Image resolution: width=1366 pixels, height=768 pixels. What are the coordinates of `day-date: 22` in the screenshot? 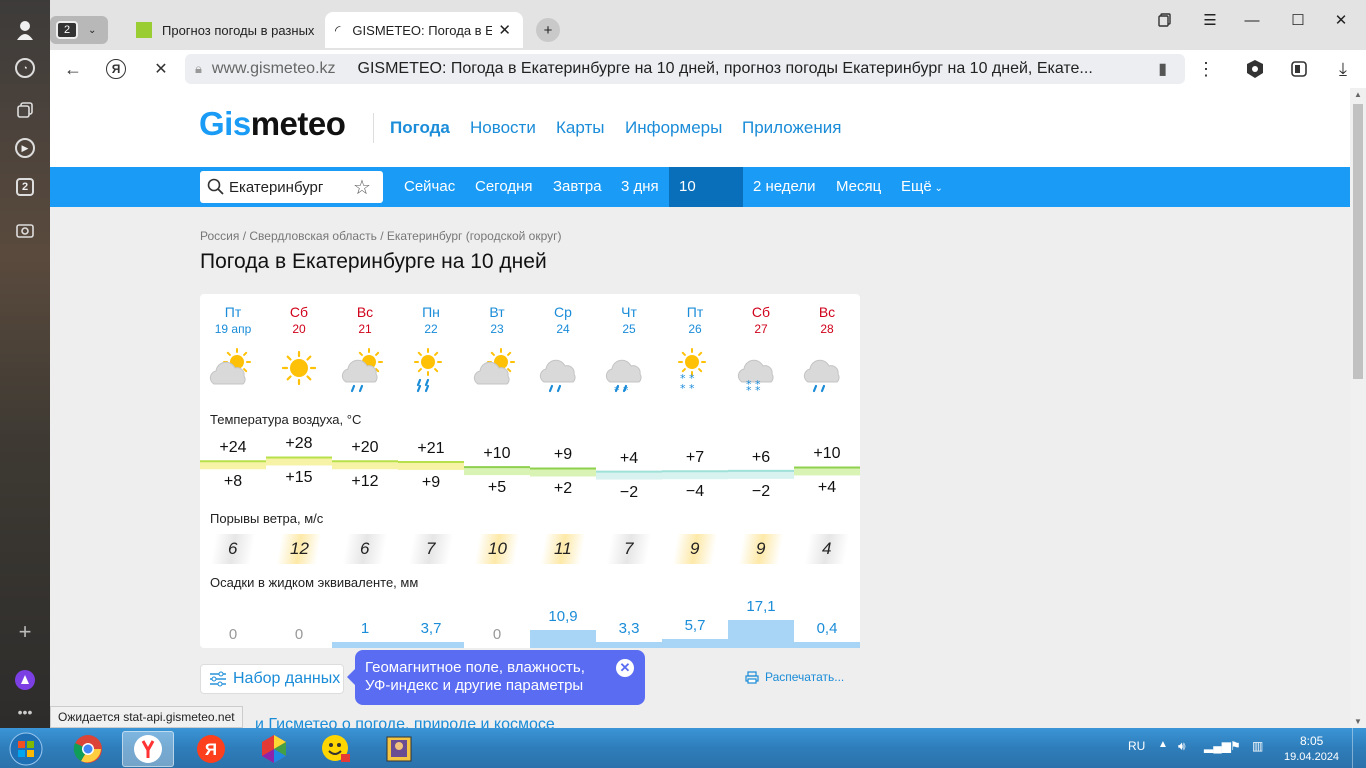 It's located at (431, 329).